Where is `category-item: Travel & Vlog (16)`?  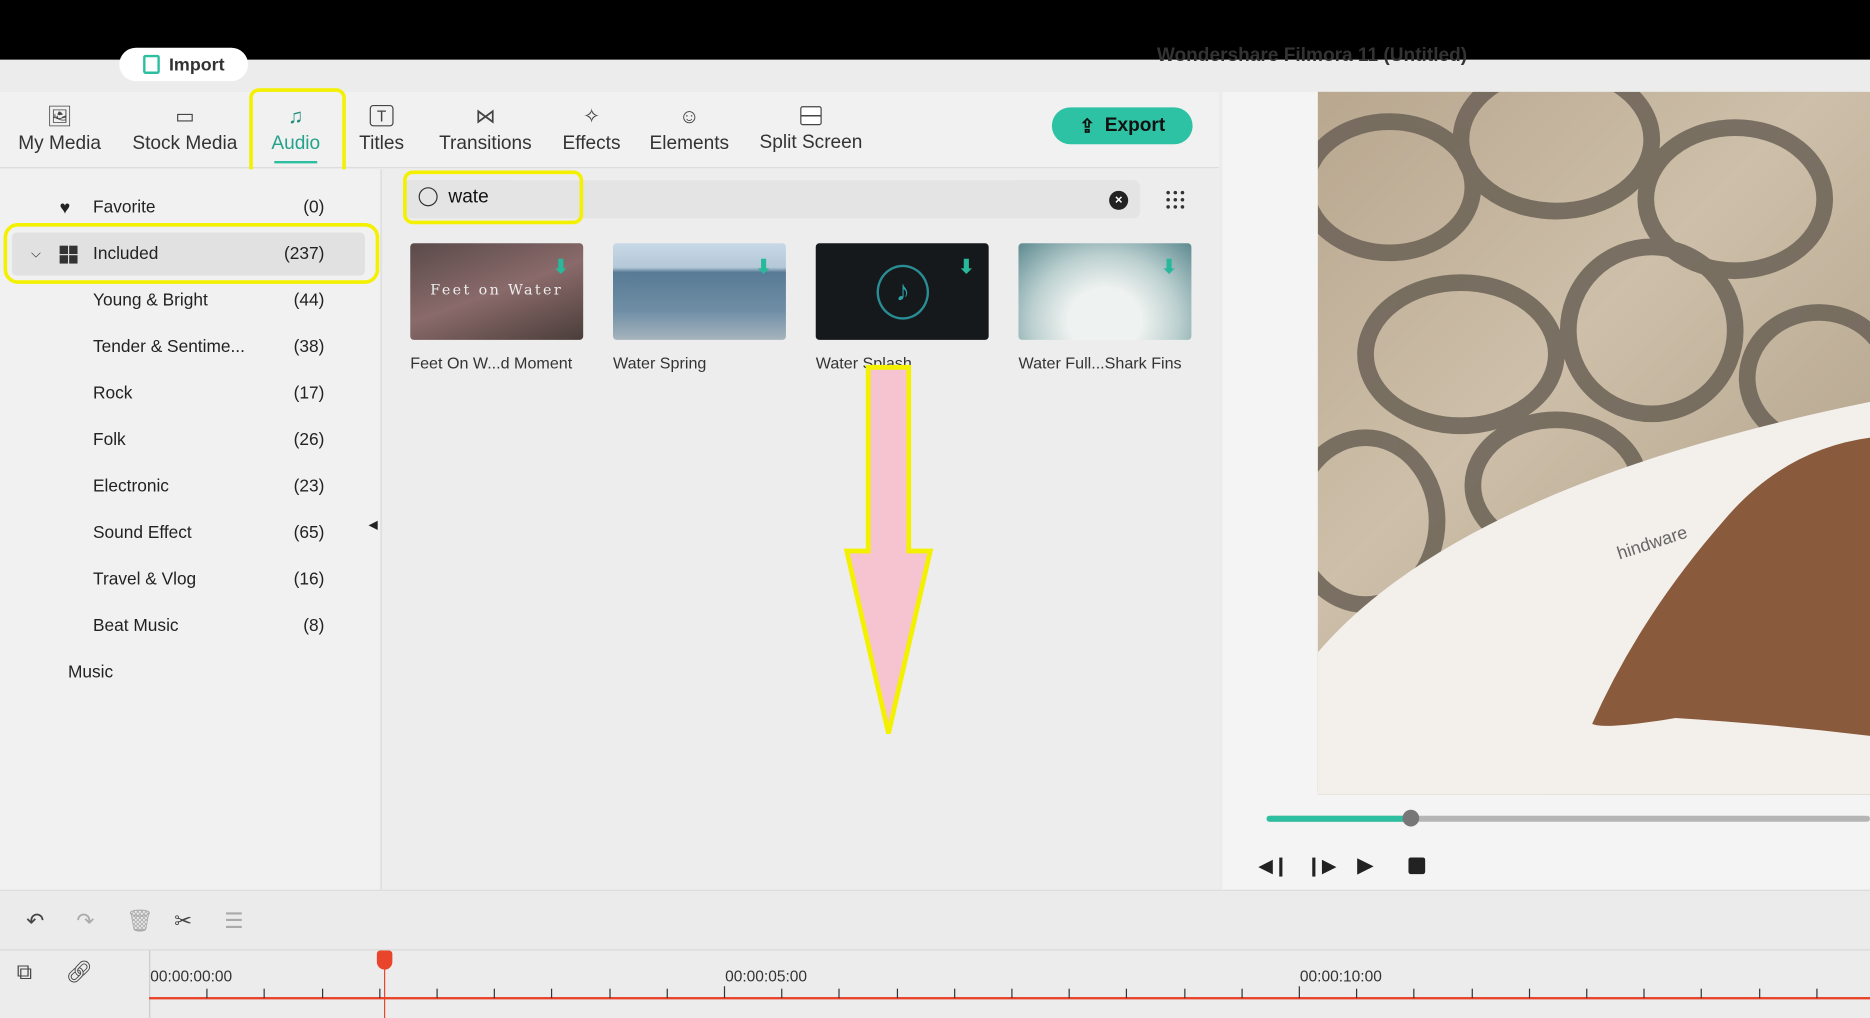 category-item: Travel & Vlog (16) is located at coordinates (185, 579).